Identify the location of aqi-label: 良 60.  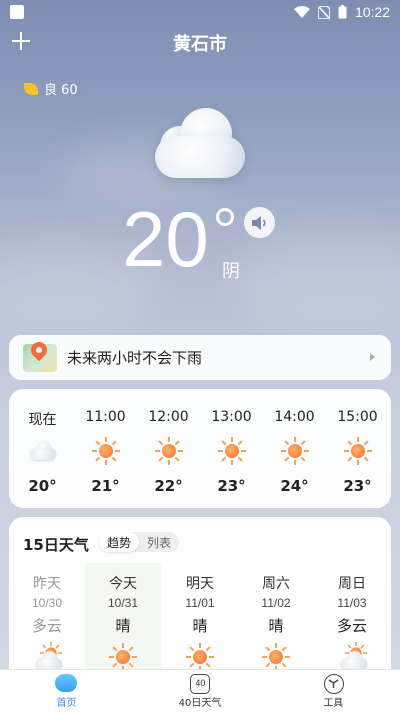
(61, 90).